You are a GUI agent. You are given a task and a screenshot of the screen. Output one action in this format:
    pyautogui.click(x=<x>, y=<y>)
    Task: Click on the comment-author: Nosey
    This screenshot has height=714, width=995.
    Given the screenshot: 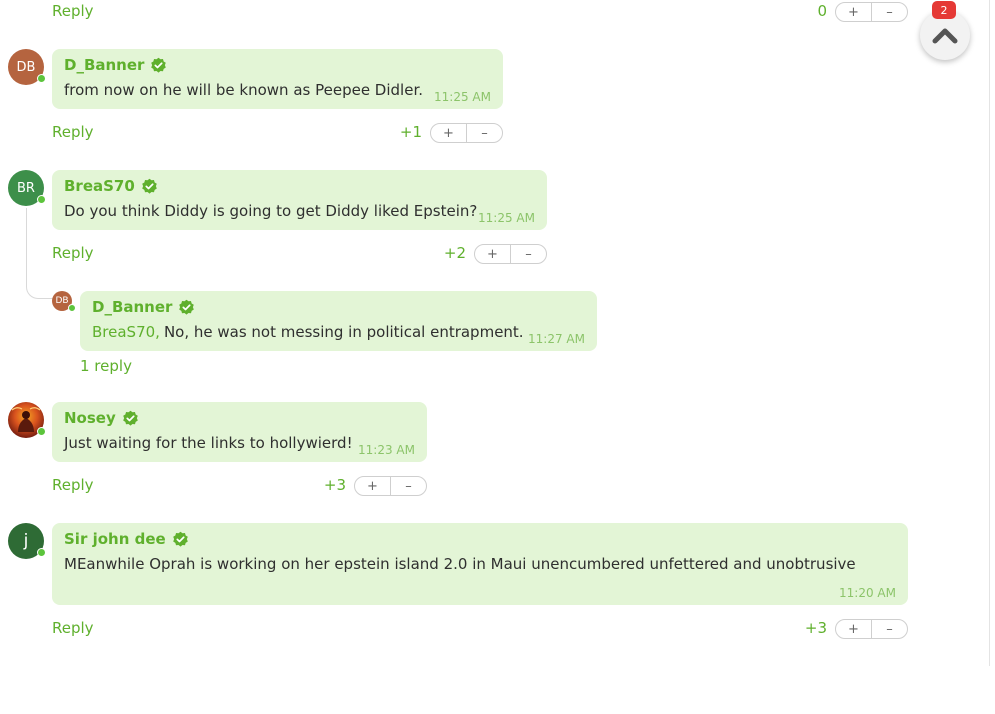 What is the action you would take?
    pyautogui.click(x=101, y=418)
    